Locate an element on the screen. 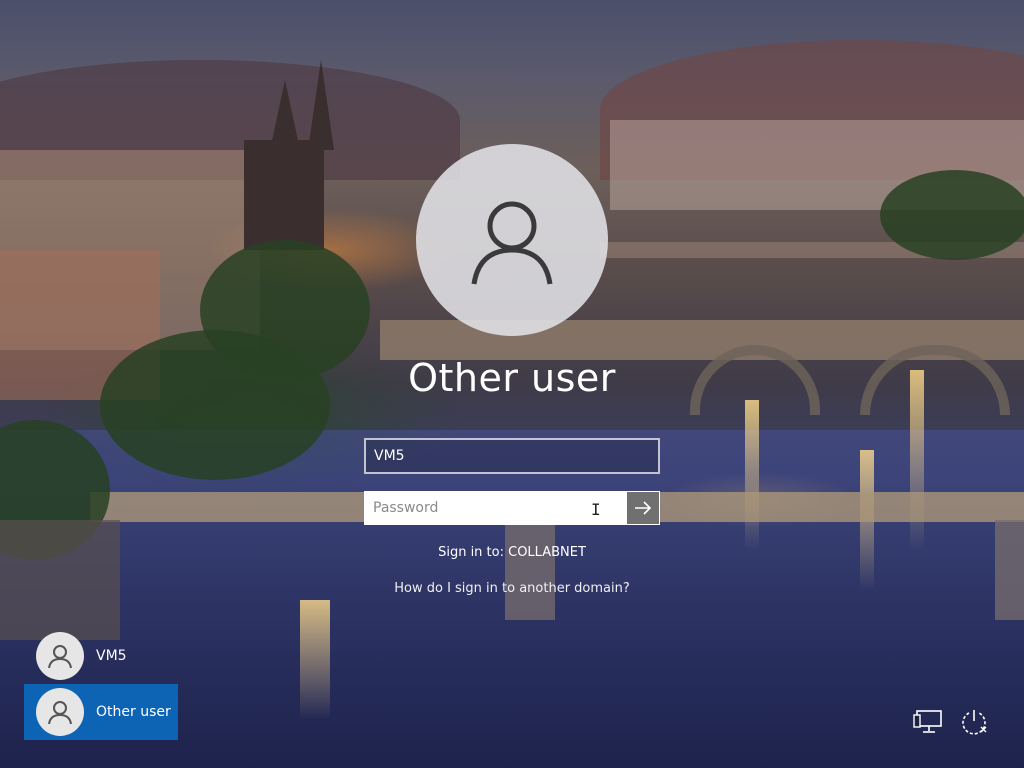 The image size is (1024, 768). user-tile-other-user: Other user is located at coordinates (101, 712).